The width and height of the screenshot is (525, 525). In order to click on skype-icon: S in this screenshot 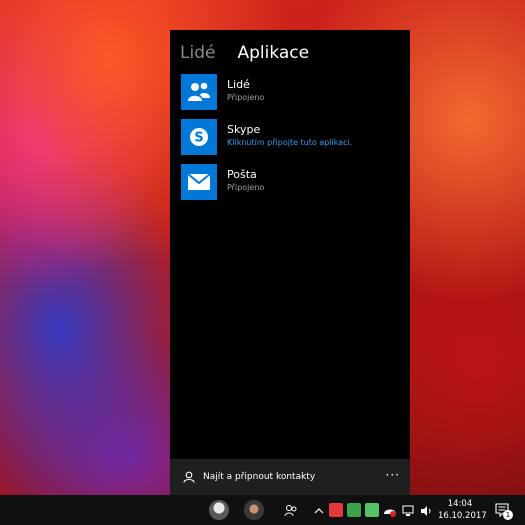, I will do `click(199, 137)`.